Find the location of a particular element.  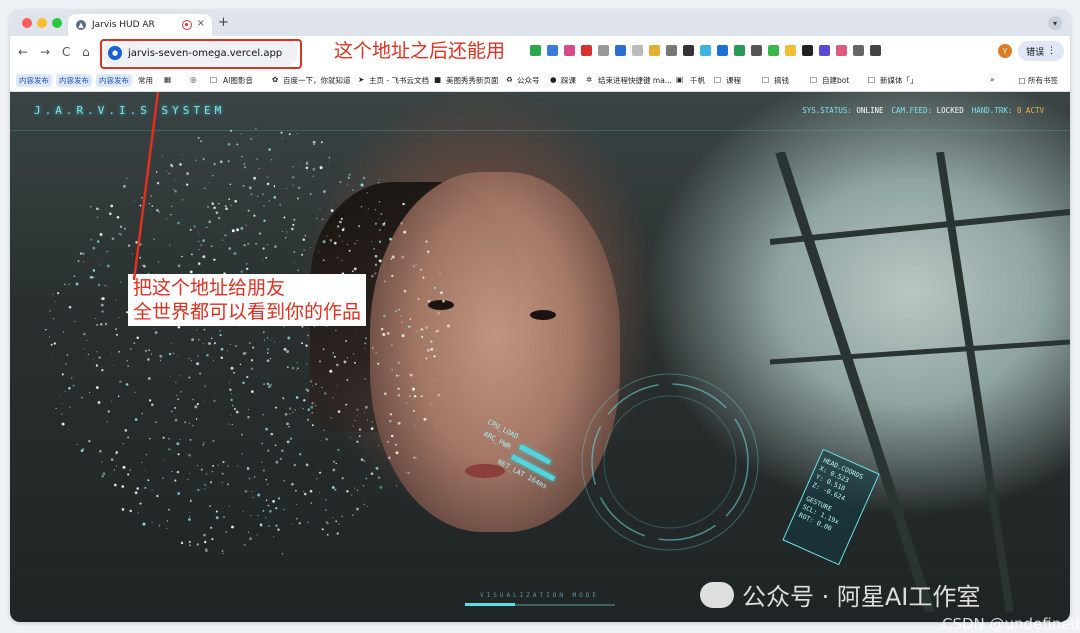

new-tab-button: + is located at coordinates (223, 22).